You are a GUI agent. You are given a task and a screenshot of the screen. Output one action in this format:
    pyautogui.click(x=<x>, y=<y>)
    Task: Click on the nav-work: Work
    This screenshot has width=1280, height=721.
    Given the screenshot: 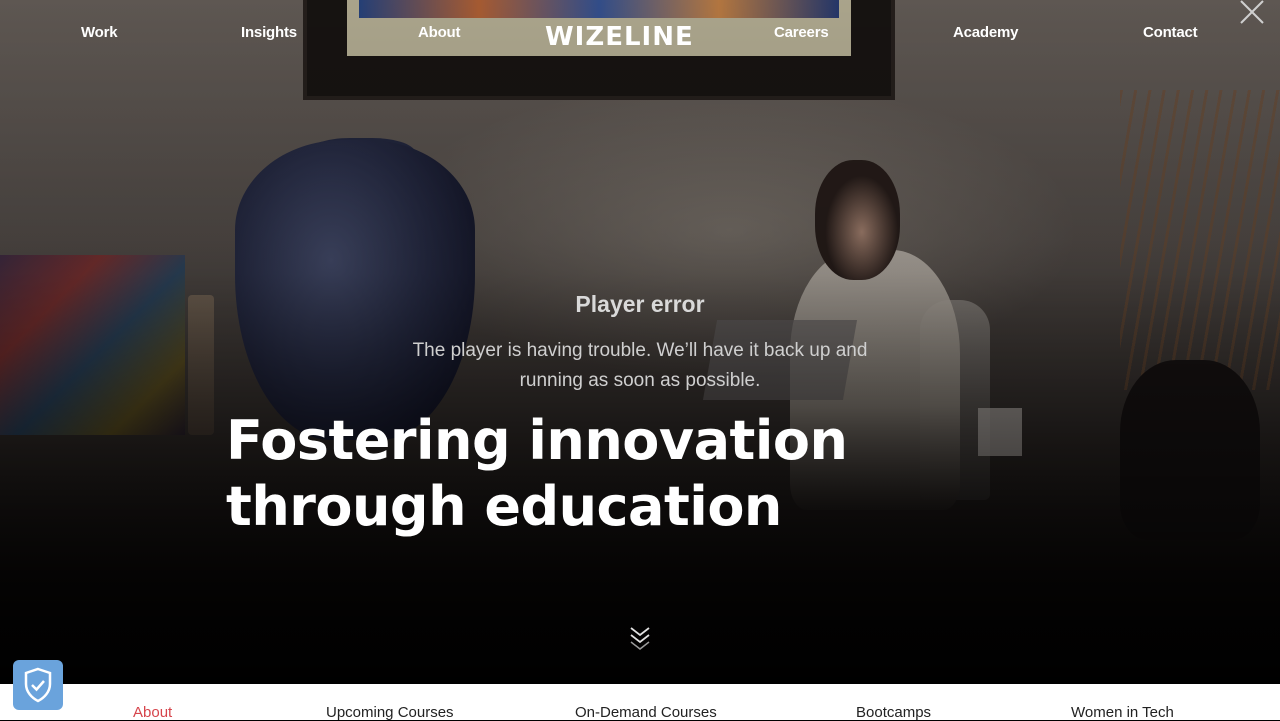 What is the action you would take?
    pyautogui.click(x=99, y=32)
    